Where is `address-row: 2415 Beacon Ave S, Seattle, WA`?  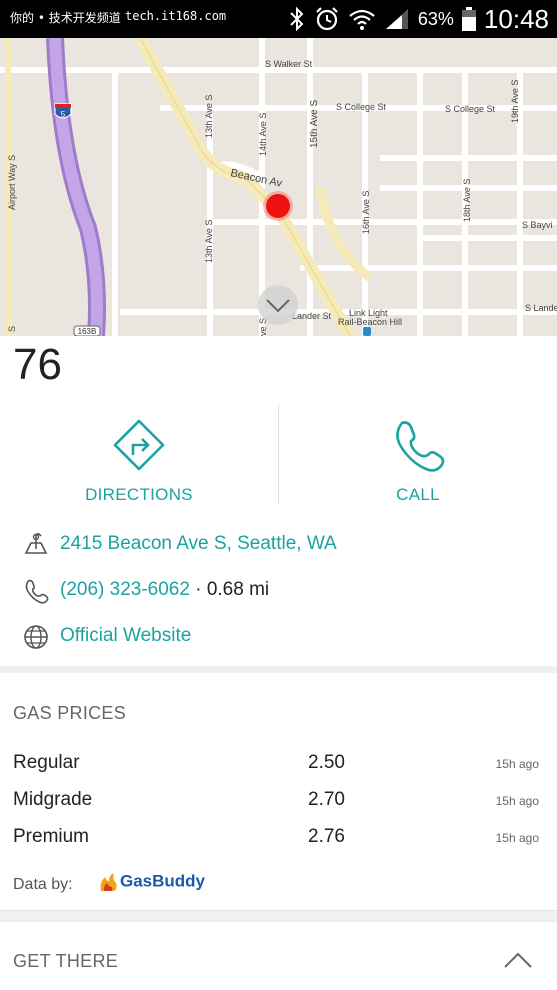
address-row: 2415 Beacon Ave S, Seattle, WA is located at coordinates (278, 544).